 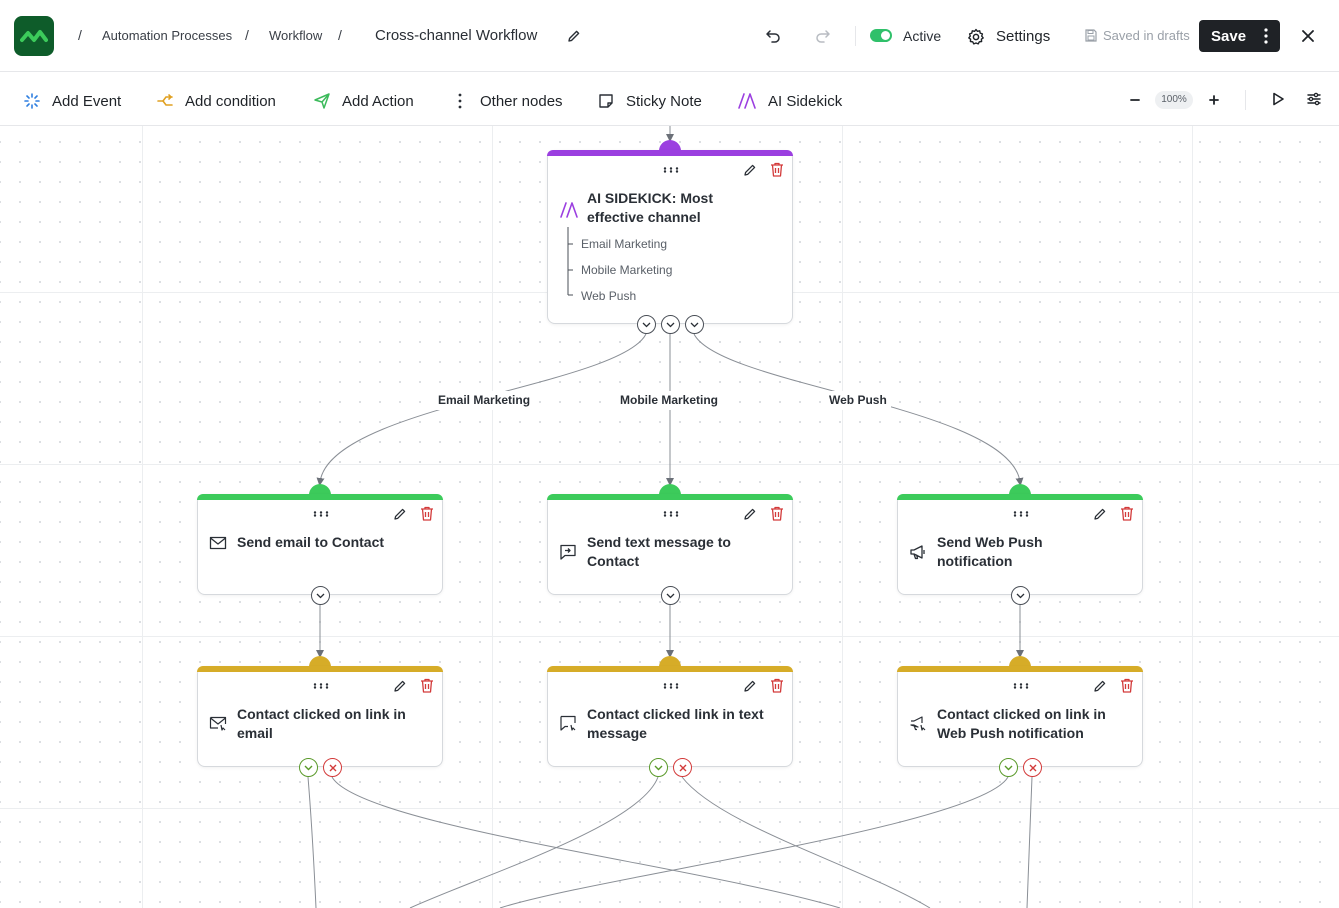 I want to click on output-port-email-marketing, so click(x=646, y=324).